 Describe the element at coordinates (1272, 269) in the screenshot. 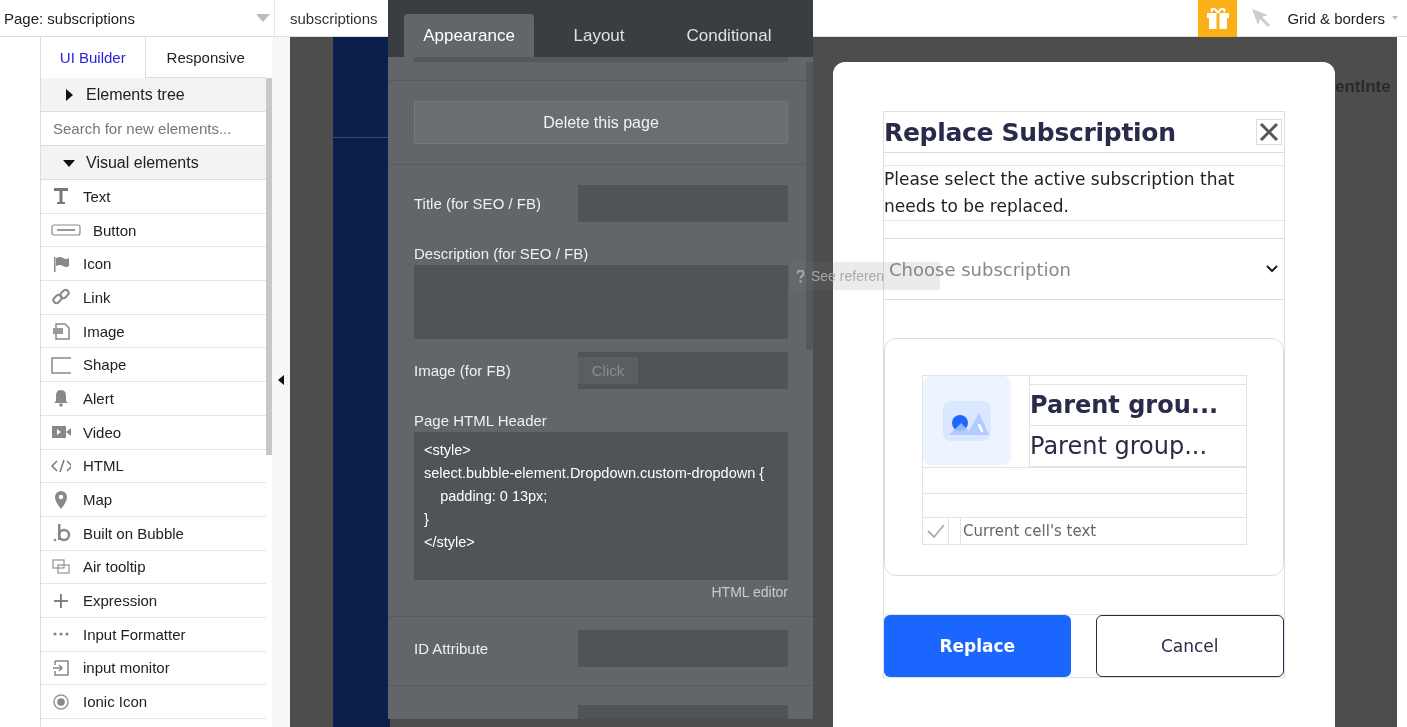

I see `chevron-icon` at that location.